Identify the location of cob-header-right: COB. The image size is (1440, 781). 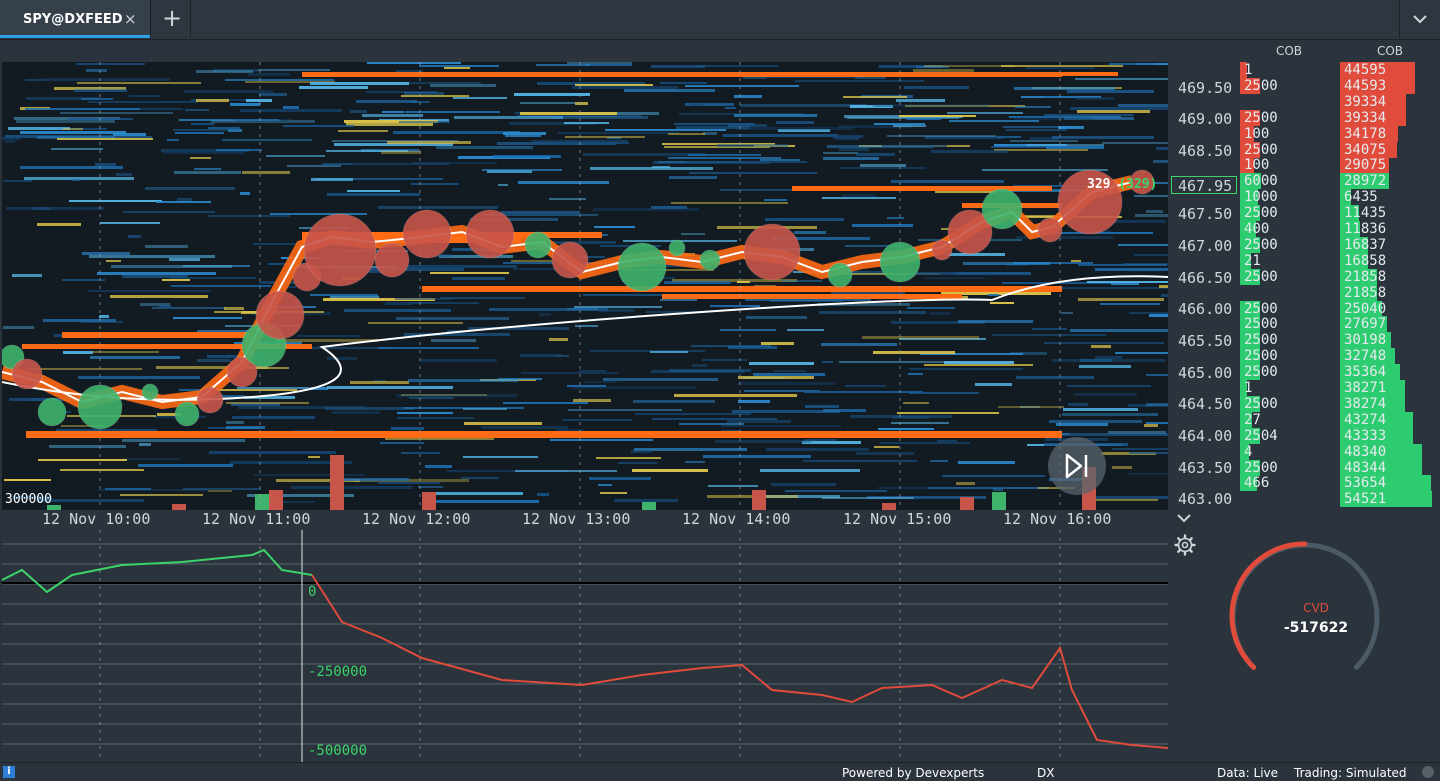
(1390, 51).